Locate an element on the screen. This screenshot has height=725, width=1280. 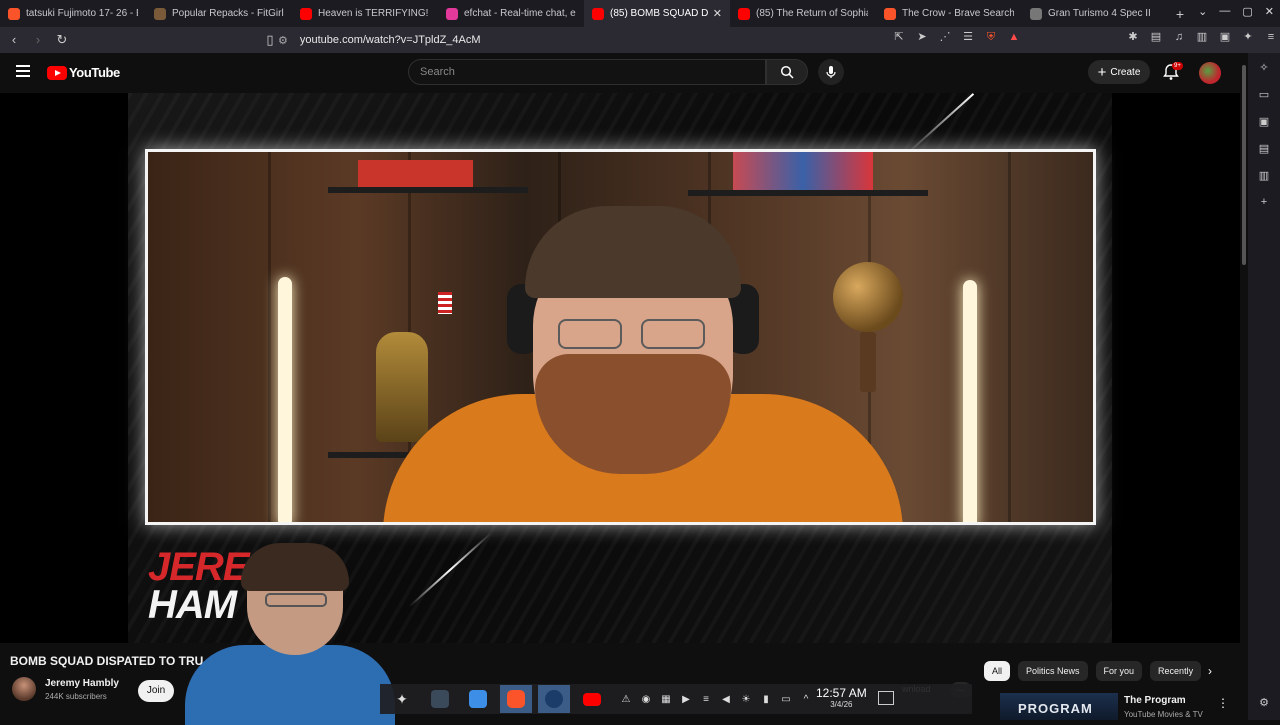
avatar is located at coordinates (1210, 73).